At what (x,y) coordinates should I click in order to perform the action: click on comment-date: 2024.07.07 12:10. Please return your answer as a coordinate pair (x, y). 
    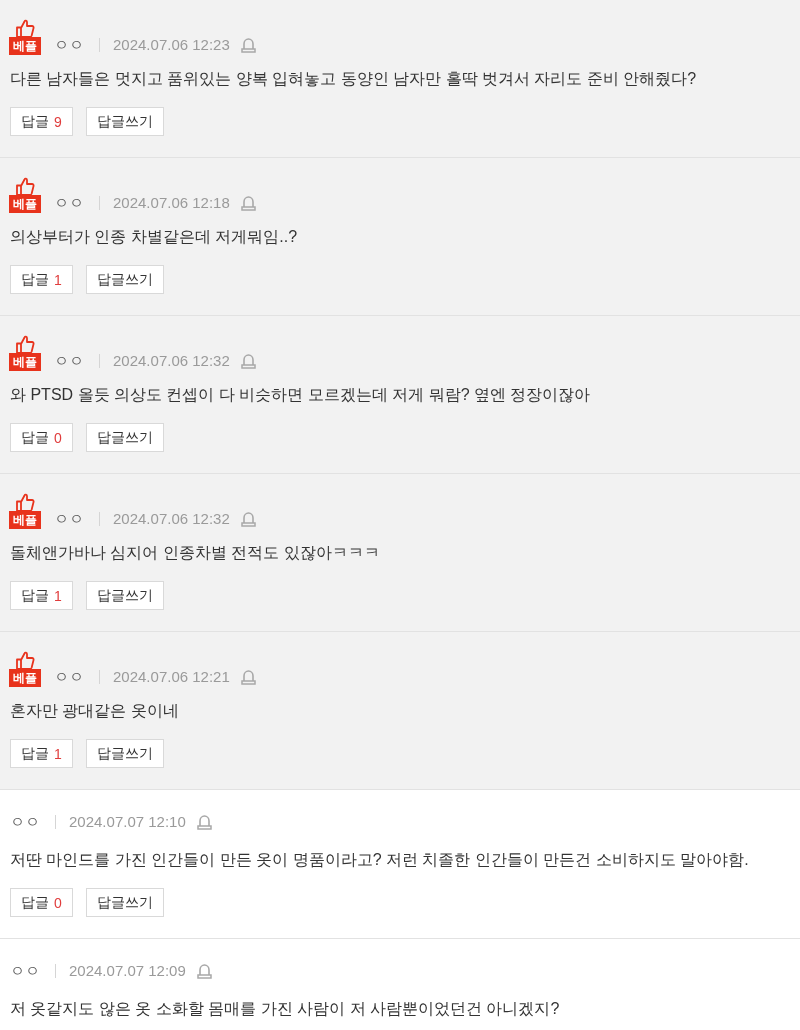
    Looking at the image, I should click on (127, 822).